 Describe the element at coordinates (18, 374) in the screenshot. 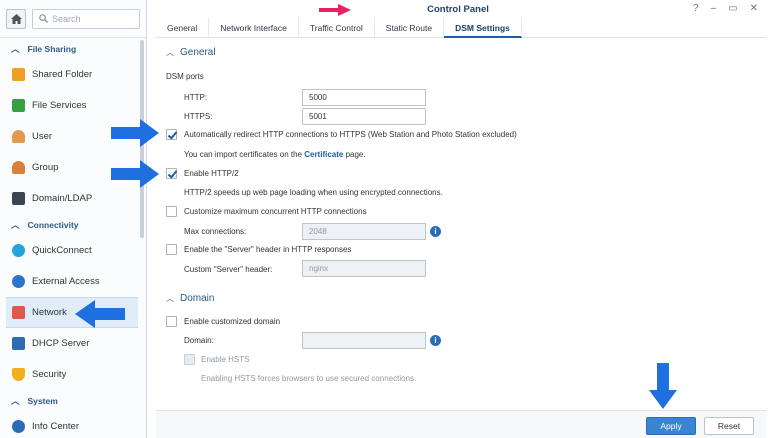

I see `shield-icon` at that location.